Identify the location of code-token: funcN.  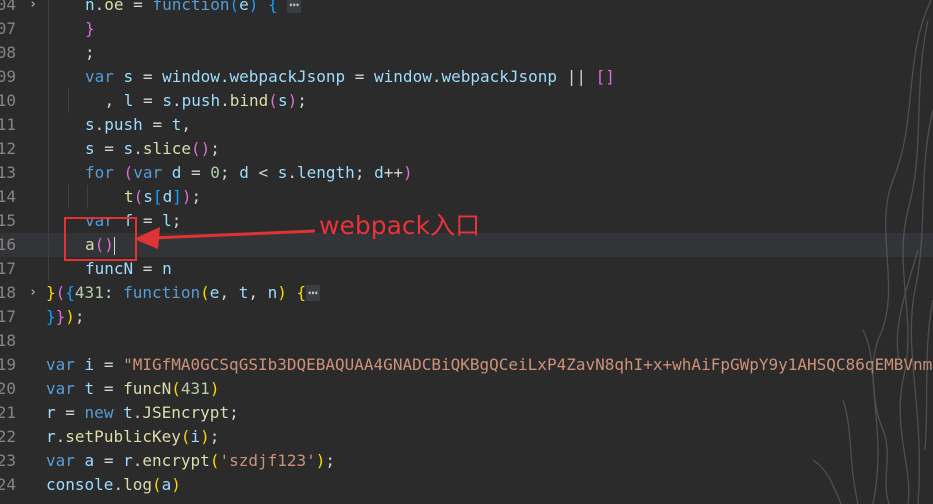
(147, 388).